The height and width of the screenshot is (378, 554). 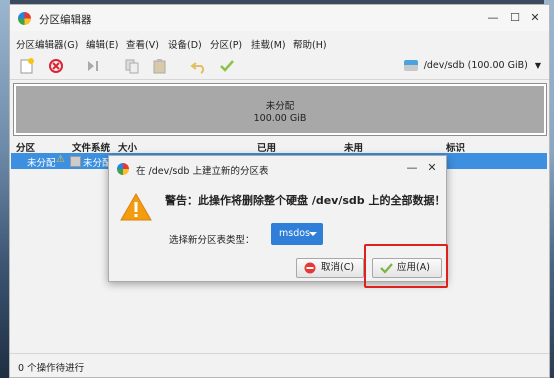 What do you see at coordinates (279, 18) in the screenshot?
I see `title-bar: 分区编辑器 — ☐ ✕` at bounding box center [279, 18].